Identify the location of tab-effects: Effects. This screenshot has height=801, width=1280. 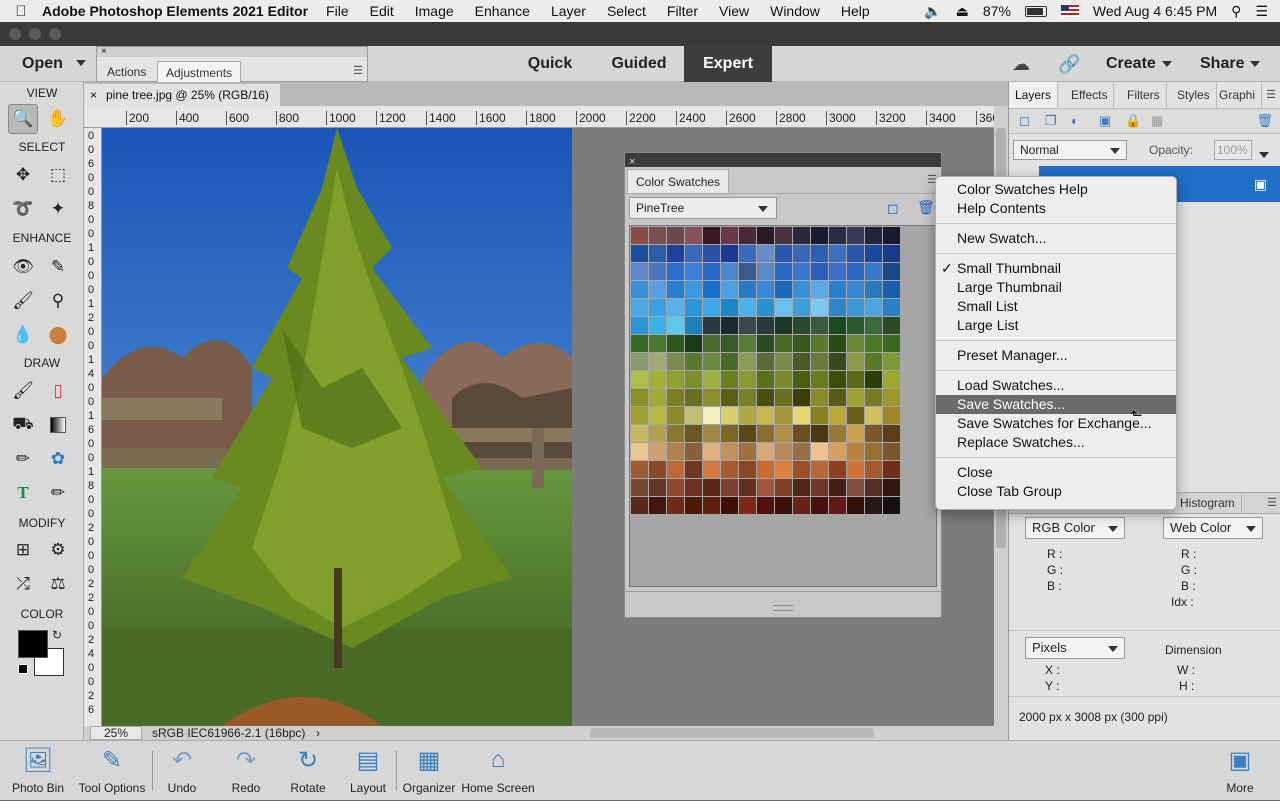
(1090, 95).